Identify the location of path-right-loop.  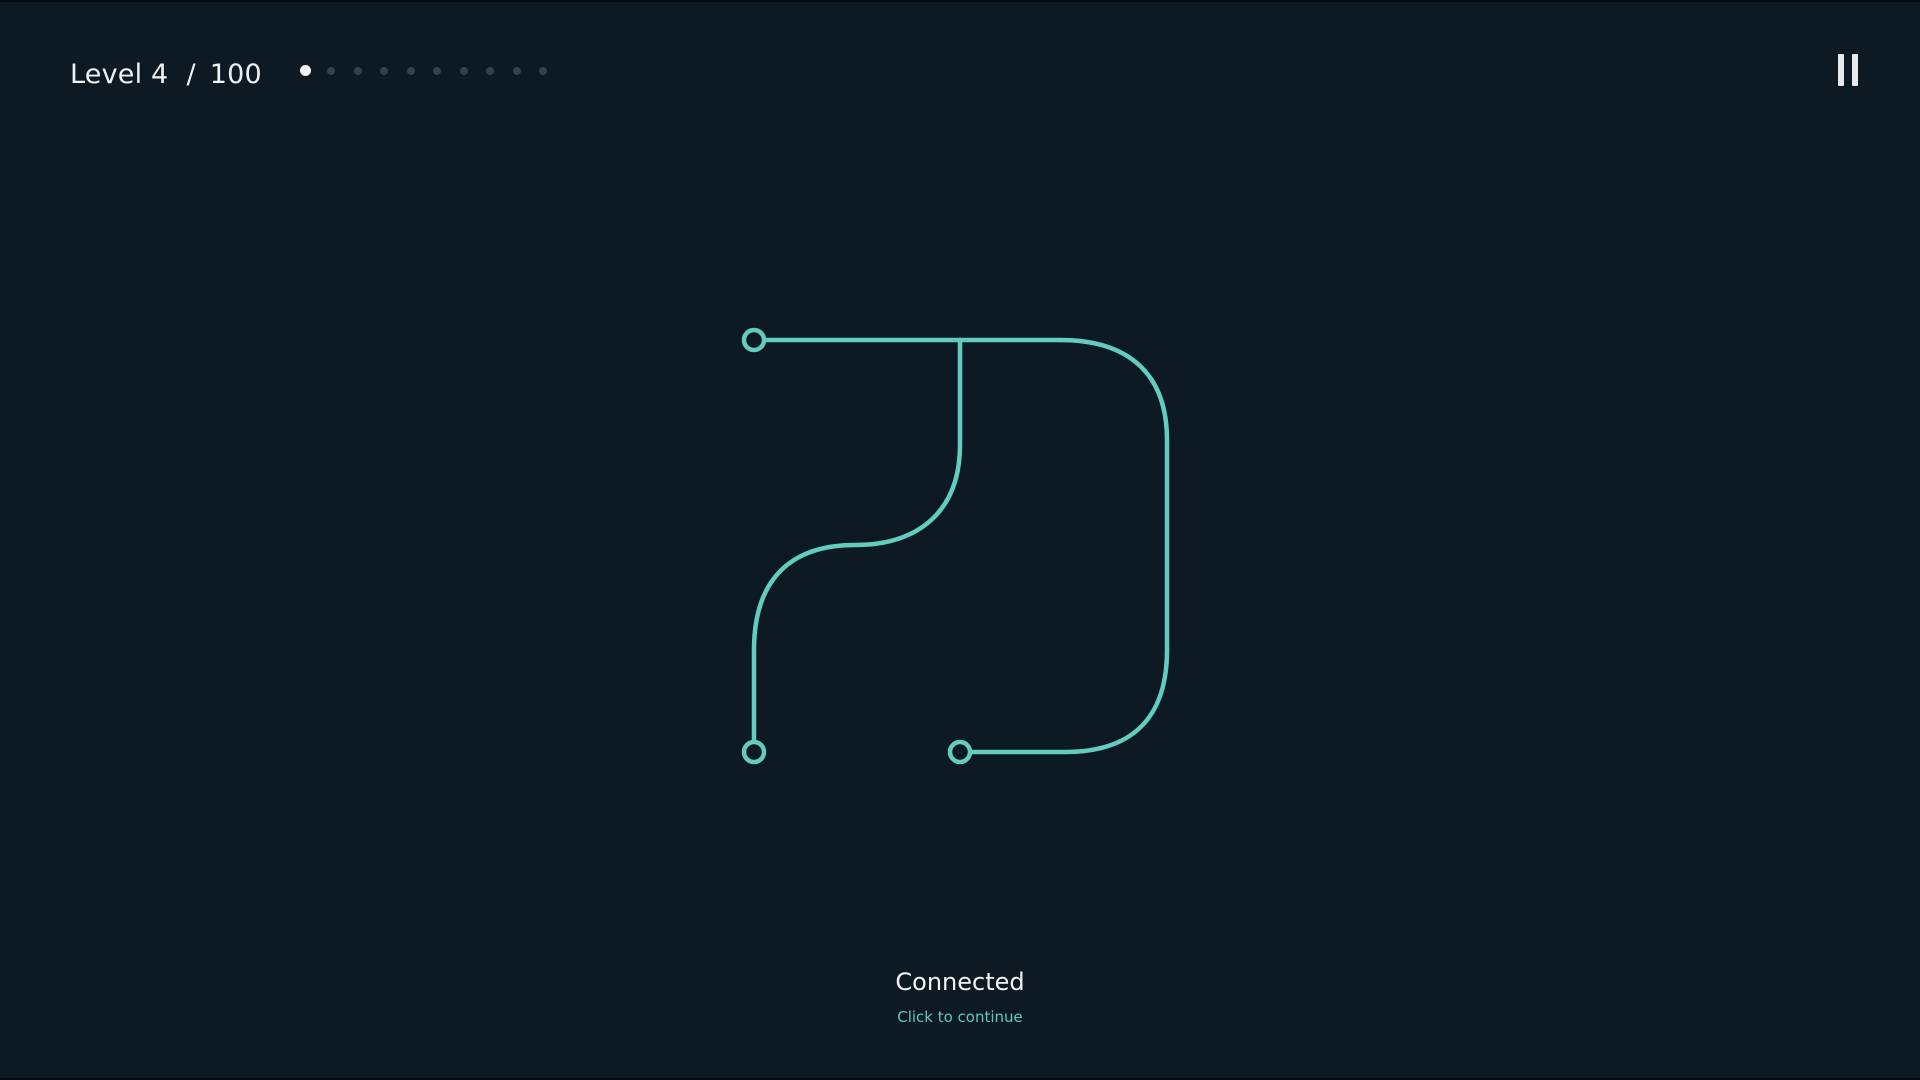
(1068, 546).